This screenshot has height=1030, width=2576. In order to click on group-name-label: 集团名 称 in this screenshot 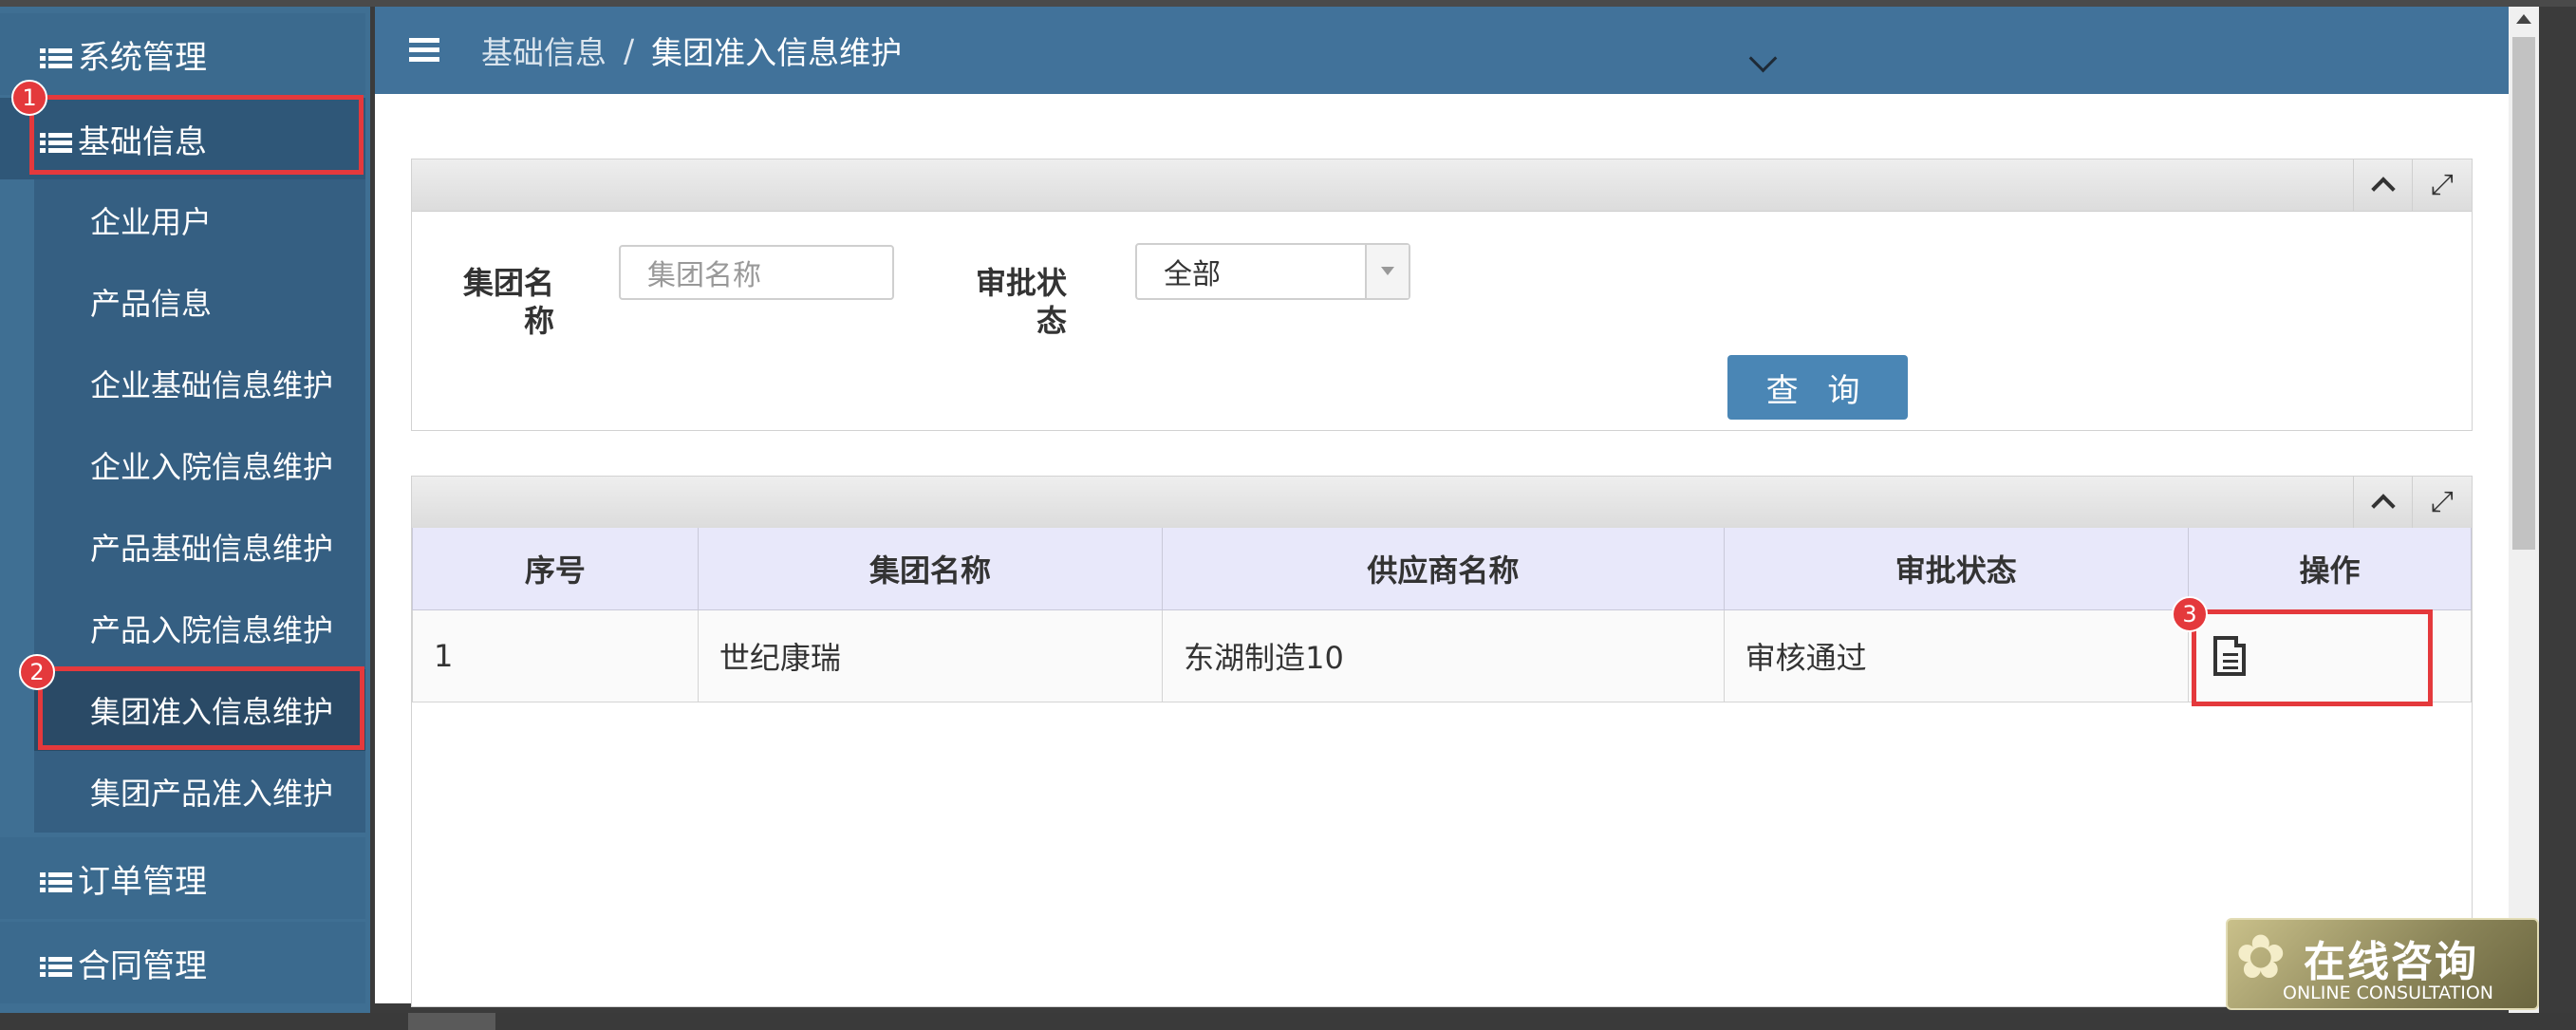, I will do `click(508, 302)`.